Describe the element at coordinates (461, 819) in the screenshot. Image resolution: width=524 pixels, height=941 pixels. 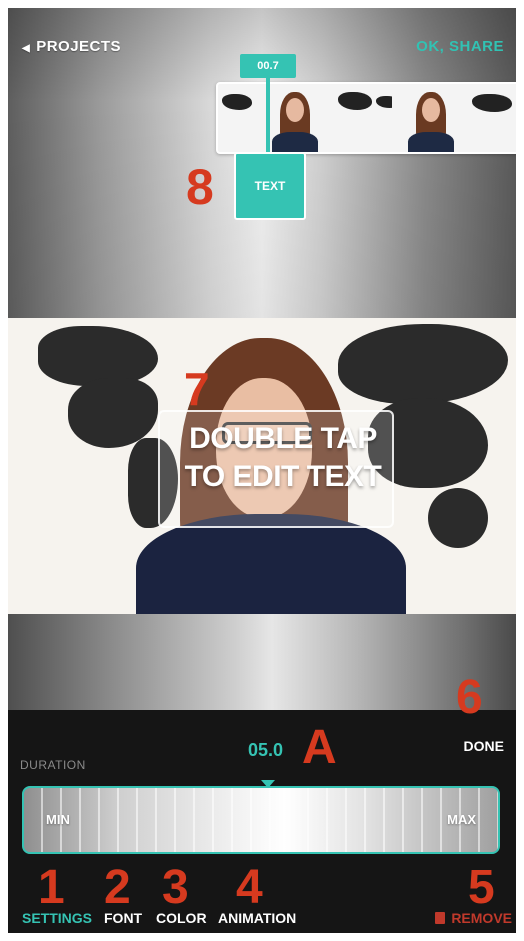
I see `slider-max-label: MAX` at that location.